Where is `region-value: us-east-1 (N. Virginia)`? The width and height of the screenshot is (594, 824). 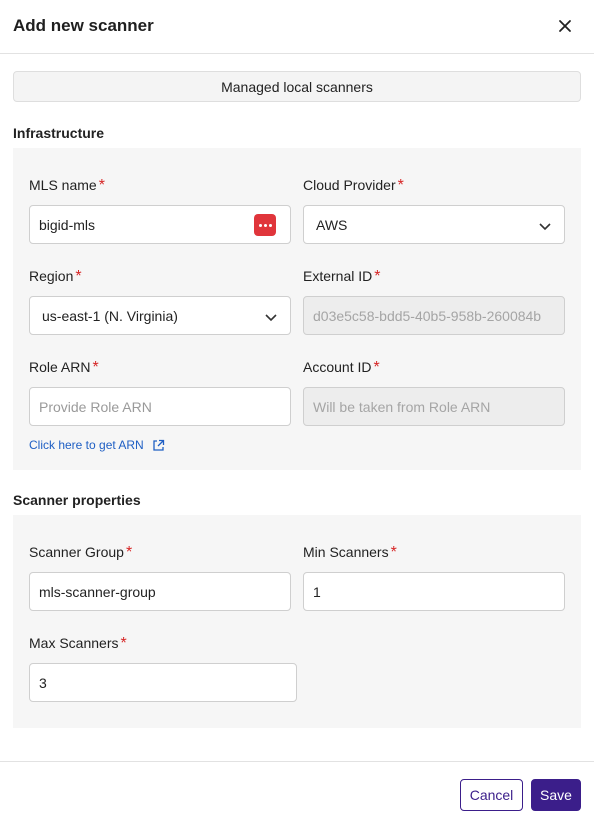
region-value: us-east-1 (N. Virginia) is located at coordinates (110, 315).